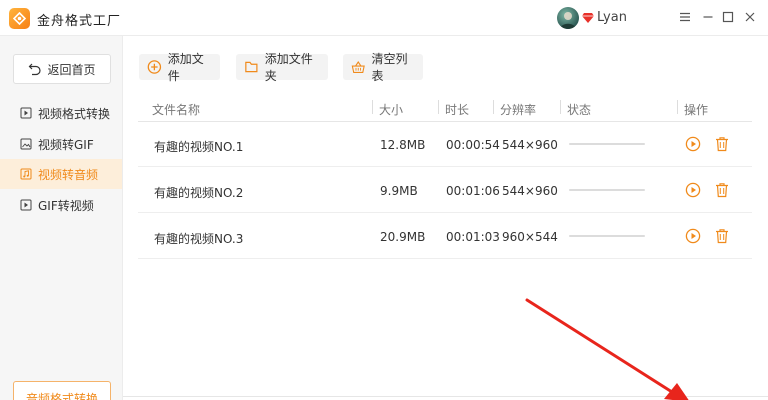 The width and height of the screenshot is (768, 400). What do you see at coordinates (588, 18) in the screenshot?
I see `vip-diamond-icon` at bounding box center [588, 18].